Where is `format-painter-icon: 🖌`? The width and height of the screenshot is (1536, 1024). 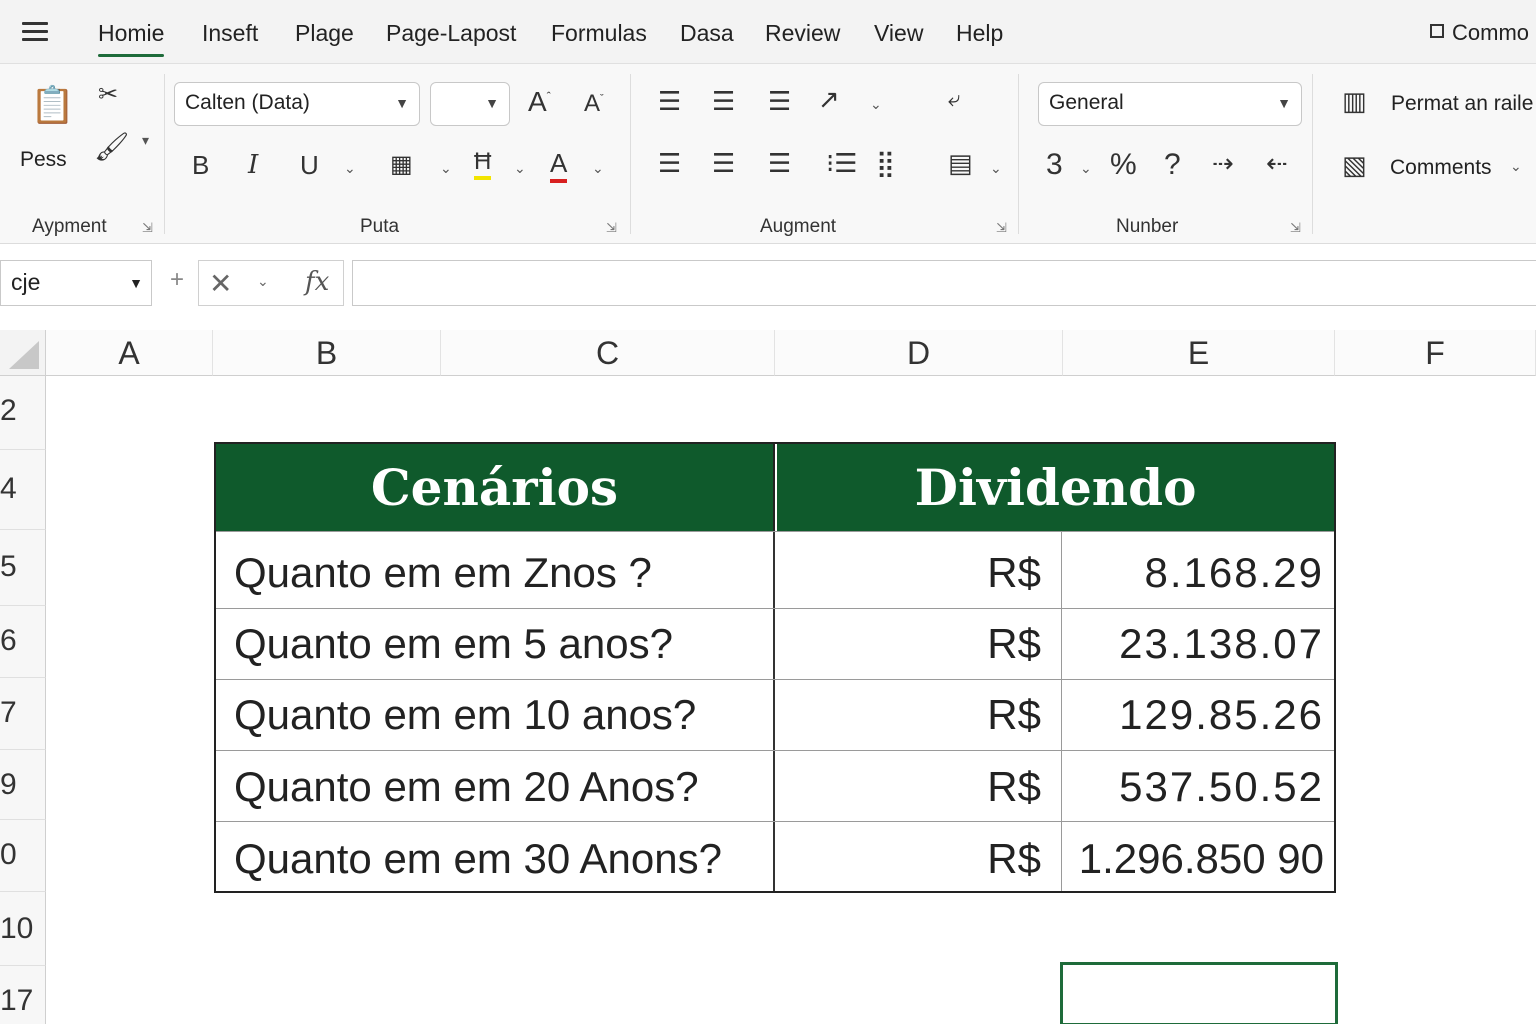 format-painter-icon: 🖌 is located at coordinates (112, 146).